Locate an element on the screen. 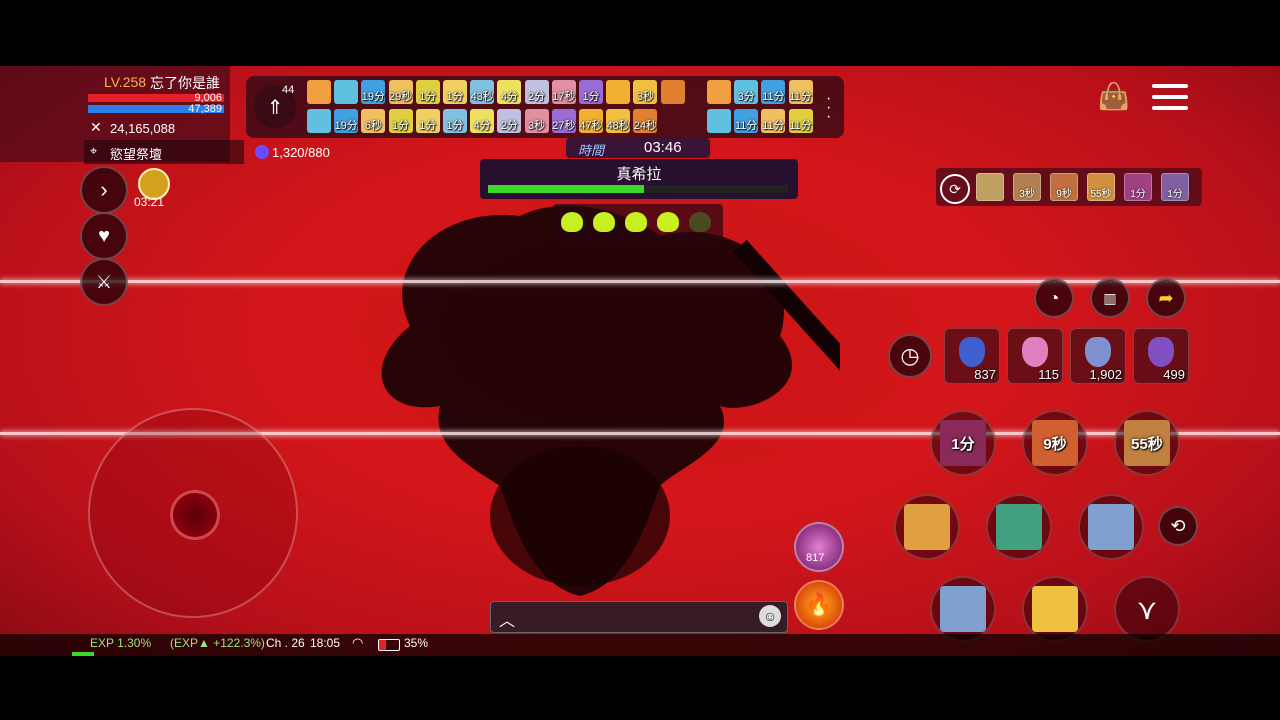 The image size is (1280, 720). skill-button: 55秒 is located at coordinates (1147, 443).